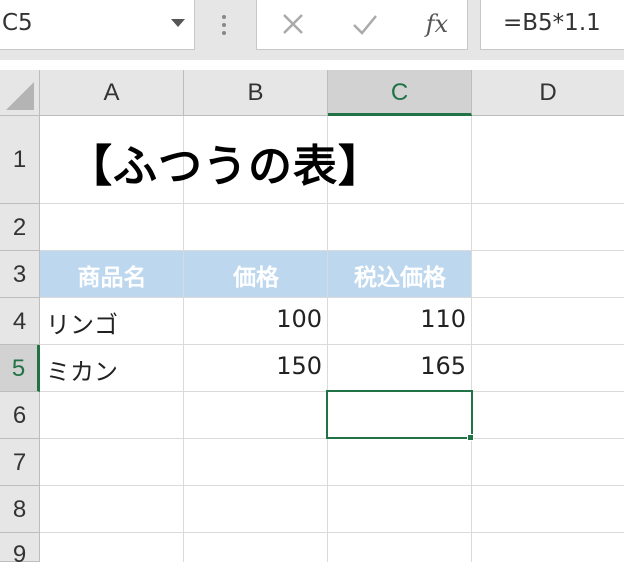 The width and height of the screenshot is (624, 562). I want to click on name-box: C5, so click(97, 25).